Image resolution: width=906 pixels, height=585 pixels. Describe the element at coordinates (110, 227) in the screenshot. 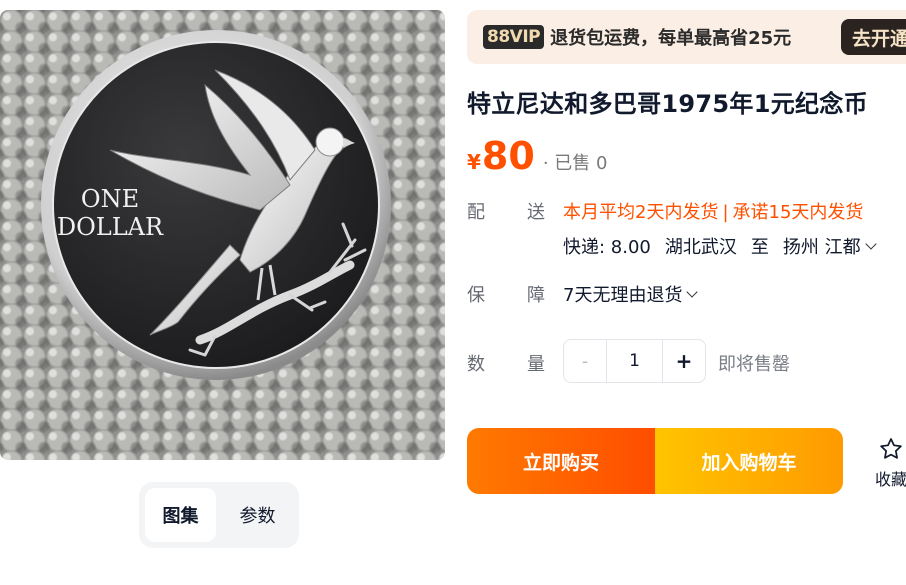

I see `coin-text-dollar: DOLLAR` at that location.